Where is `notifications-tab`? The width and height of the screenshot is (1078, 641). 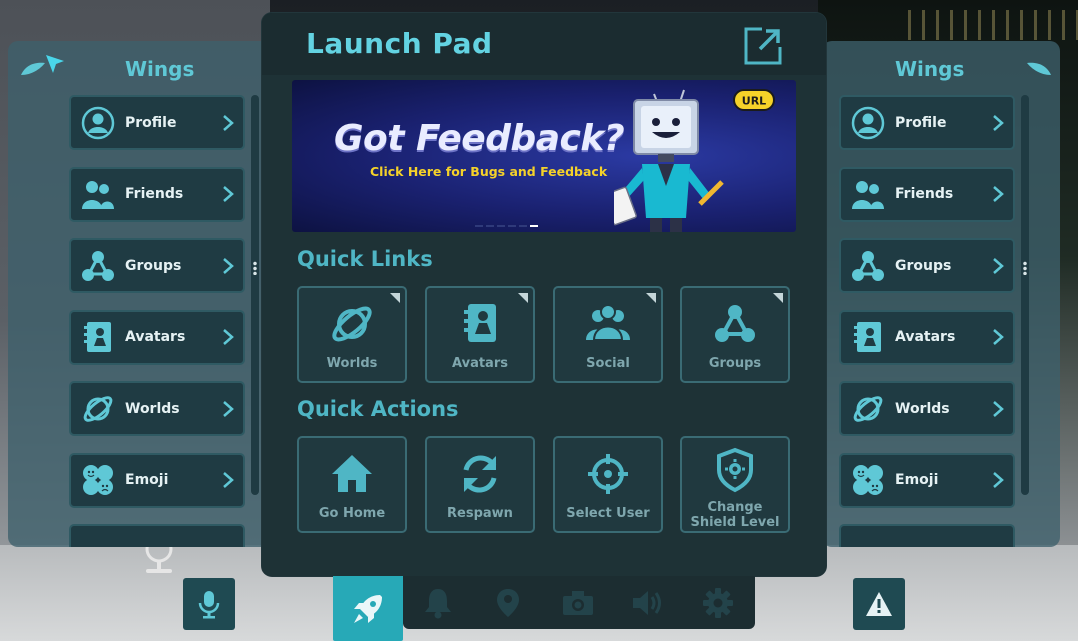 notifications-tab is located at coordinates (438, 602).